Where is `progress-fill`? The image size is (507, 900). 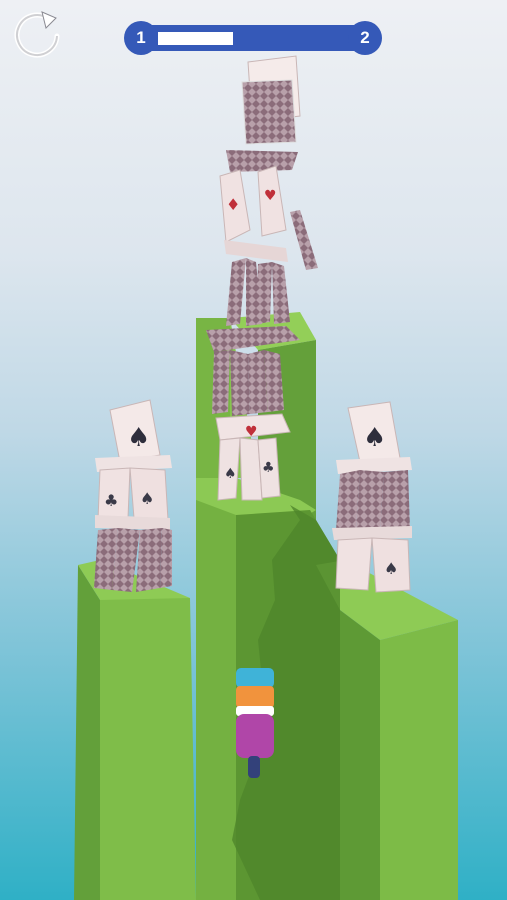
progress-fill is located at coordinates (195, 38).